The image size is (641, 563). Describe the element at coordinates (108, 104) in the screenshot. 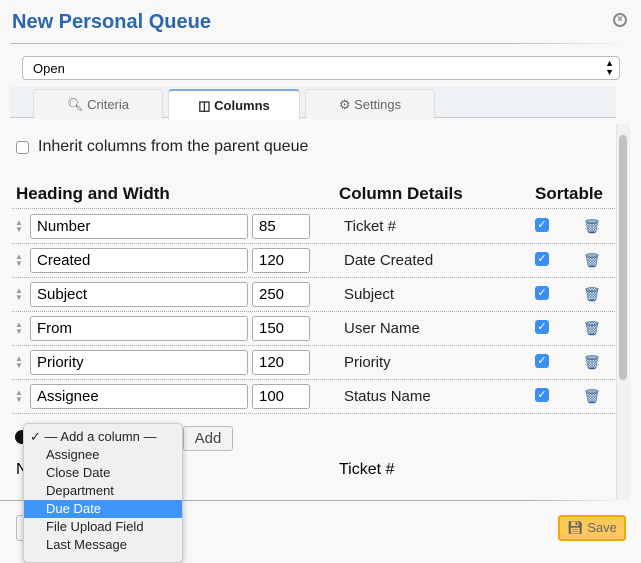

I see `tab-label: Criteria` at that location.